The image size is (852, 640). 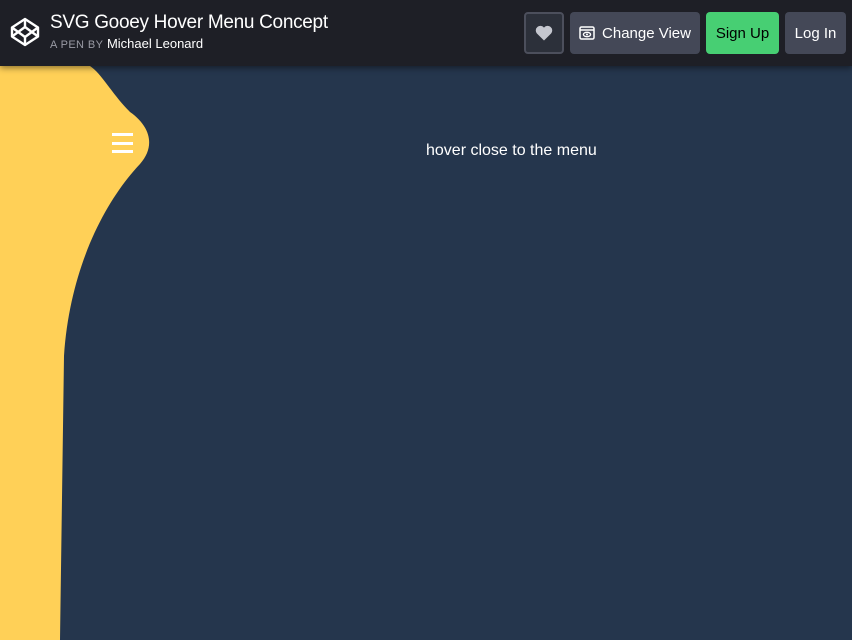 What do you see at coordinates (25, 32) in the screenshot?
I see `codepen-cube-icon` at bounding box center [25, 32].